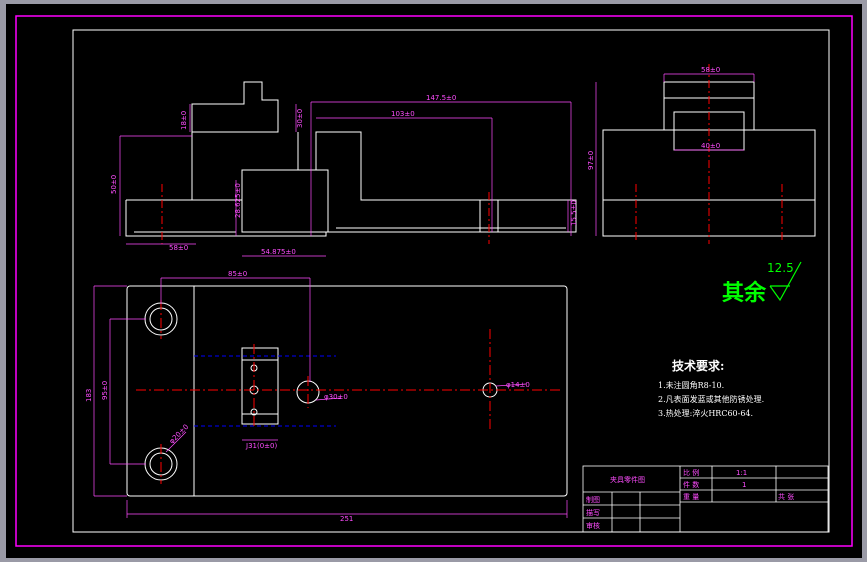 This screenshot has width=867, height=562. I want to click on top-hidden-lines, so click(265, 391).